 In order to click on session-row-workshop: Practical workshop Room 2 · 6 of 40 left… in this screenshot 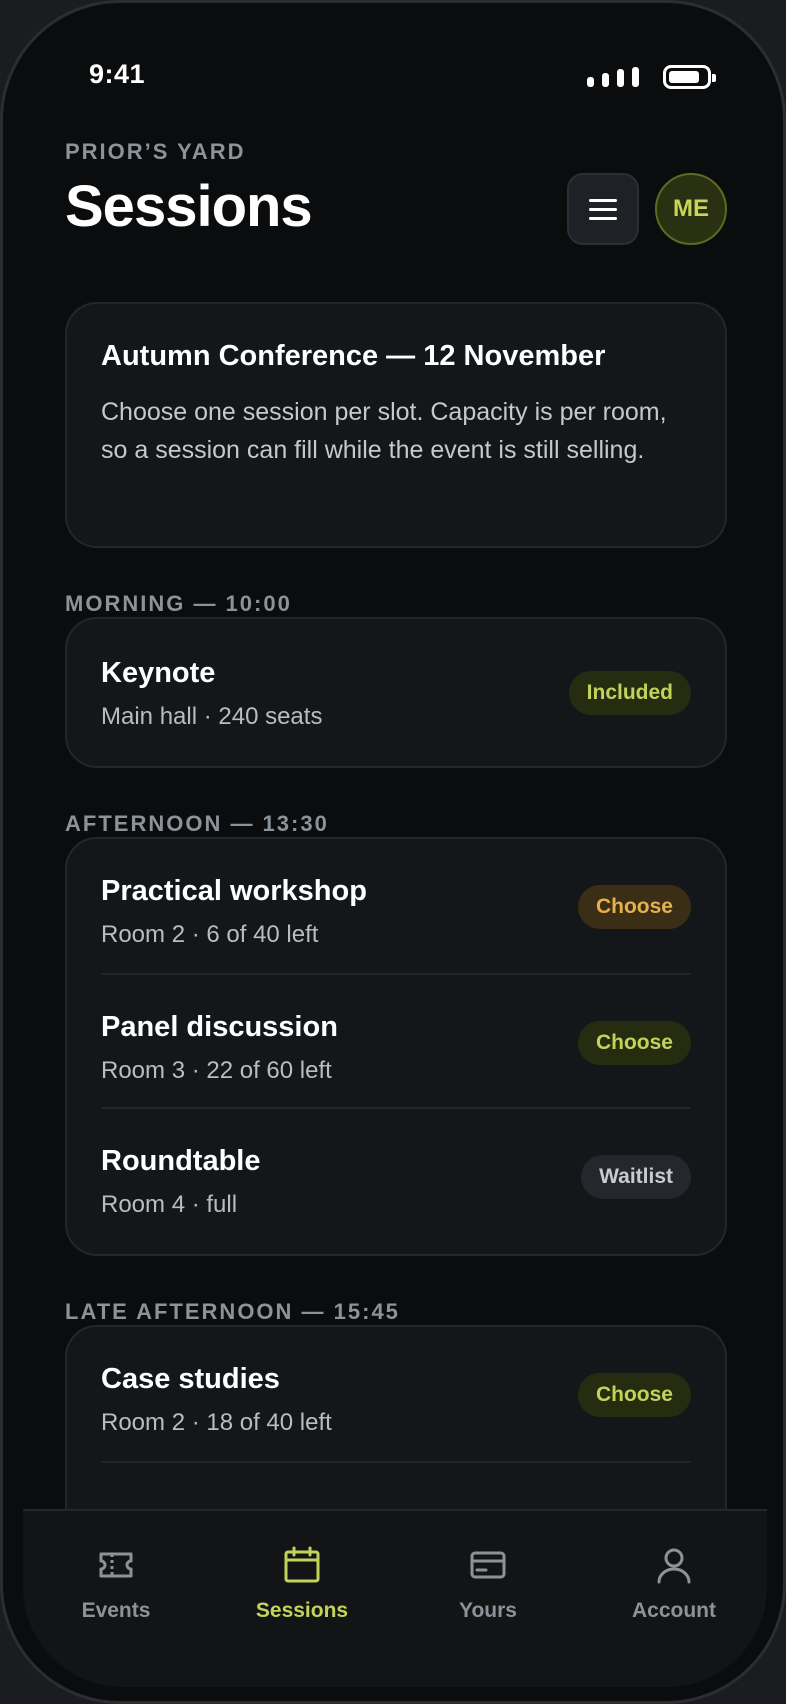, I will do `click(396, 906)`.